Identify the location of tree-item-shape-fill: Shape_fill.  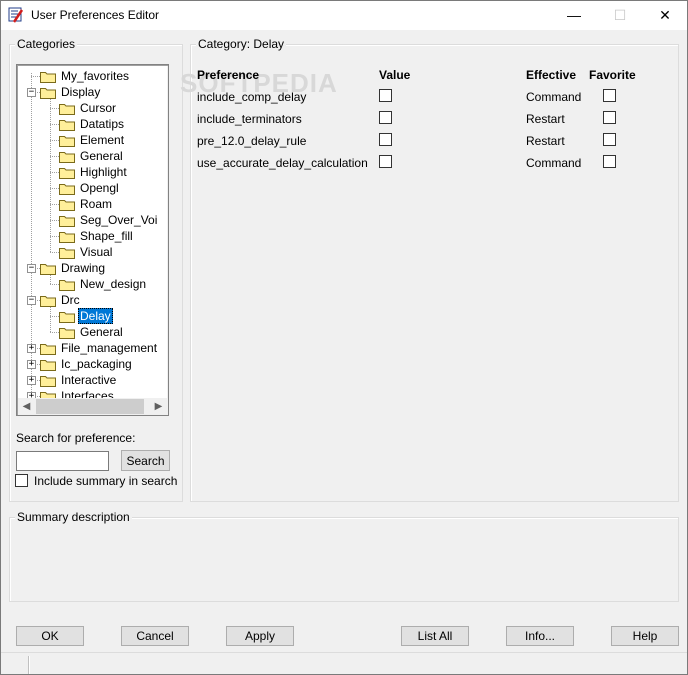
(92, 236).